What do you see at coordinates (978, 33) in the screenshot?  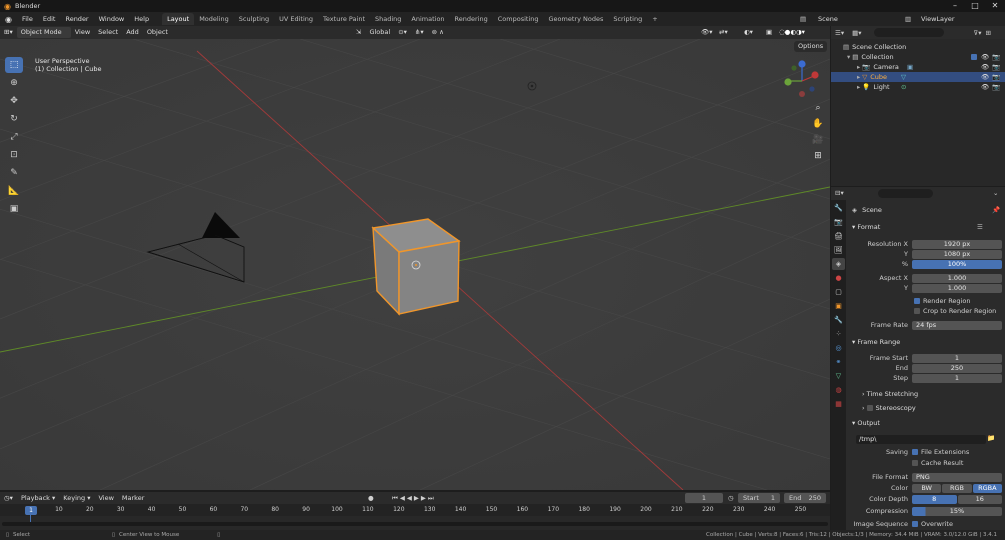 I see `filter-icon: ⊽▾` at bounding box center [978, 33].